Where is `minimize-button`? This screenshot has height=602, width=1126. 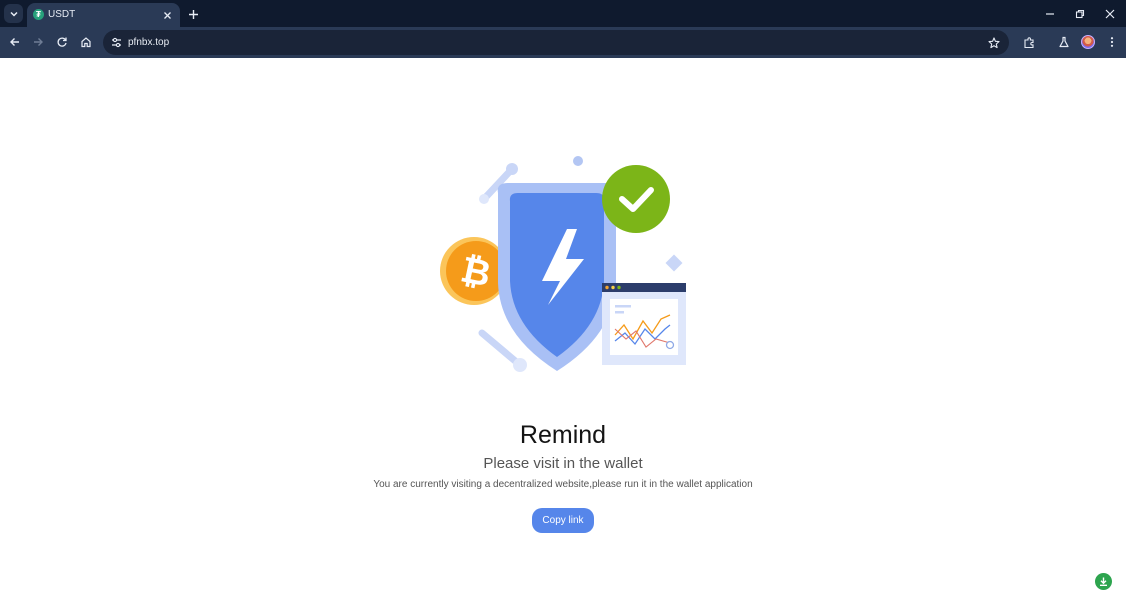
minimize-button is located at coordinates (1050, 14).